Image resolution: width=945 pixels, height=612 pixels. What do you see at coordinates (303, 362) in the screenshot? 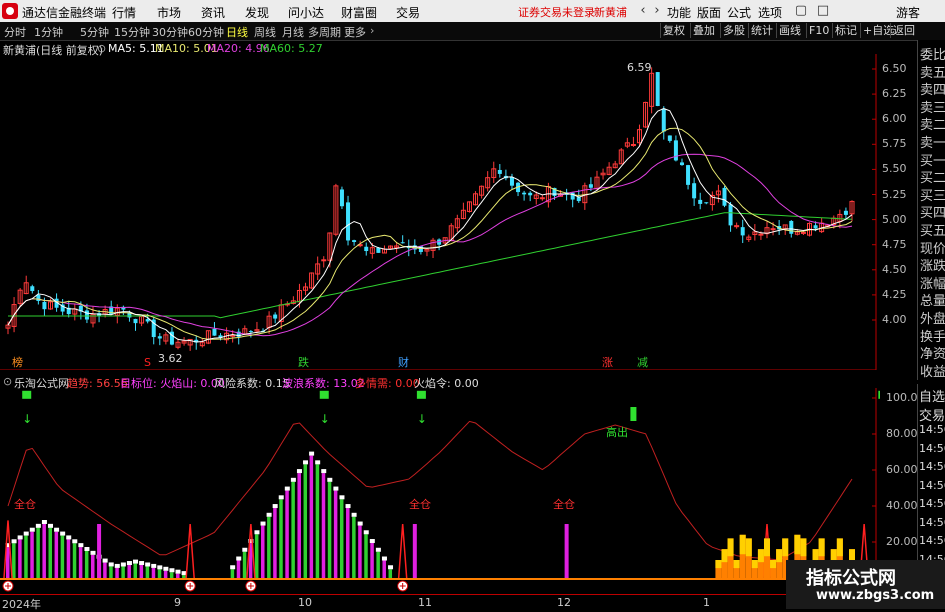
I see `event-marker: 跌` at bounding box center [303, 362].